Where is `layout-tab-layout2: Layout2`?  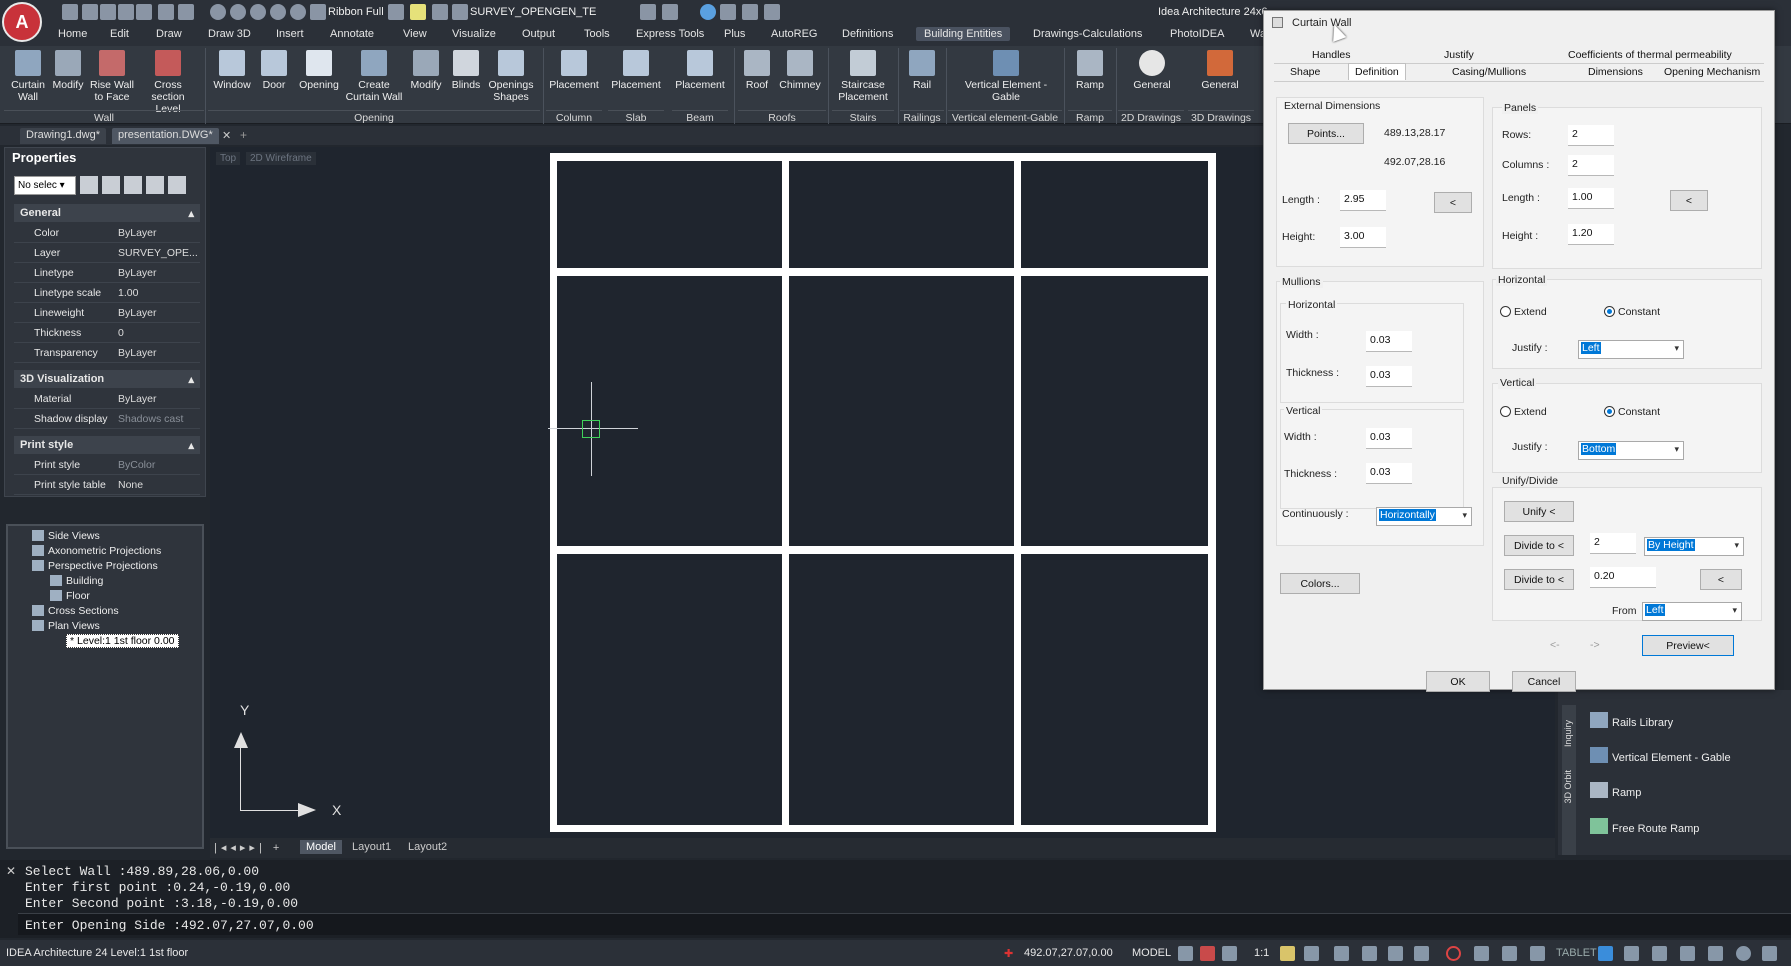 layout-tab-layout2: Layout2 is located at coordinates (427, 847).